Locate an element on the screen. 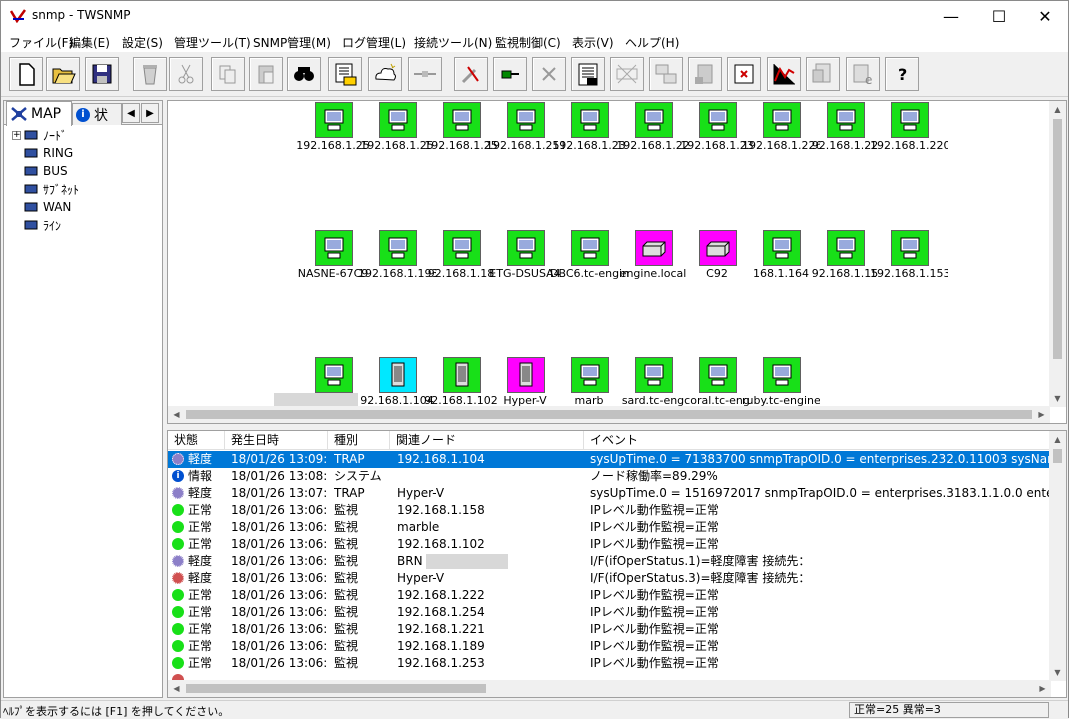 The width and height of the screenshot is (1069, 719). scroll-up-arrow: ▲ is located at coordinates (1057, 439).